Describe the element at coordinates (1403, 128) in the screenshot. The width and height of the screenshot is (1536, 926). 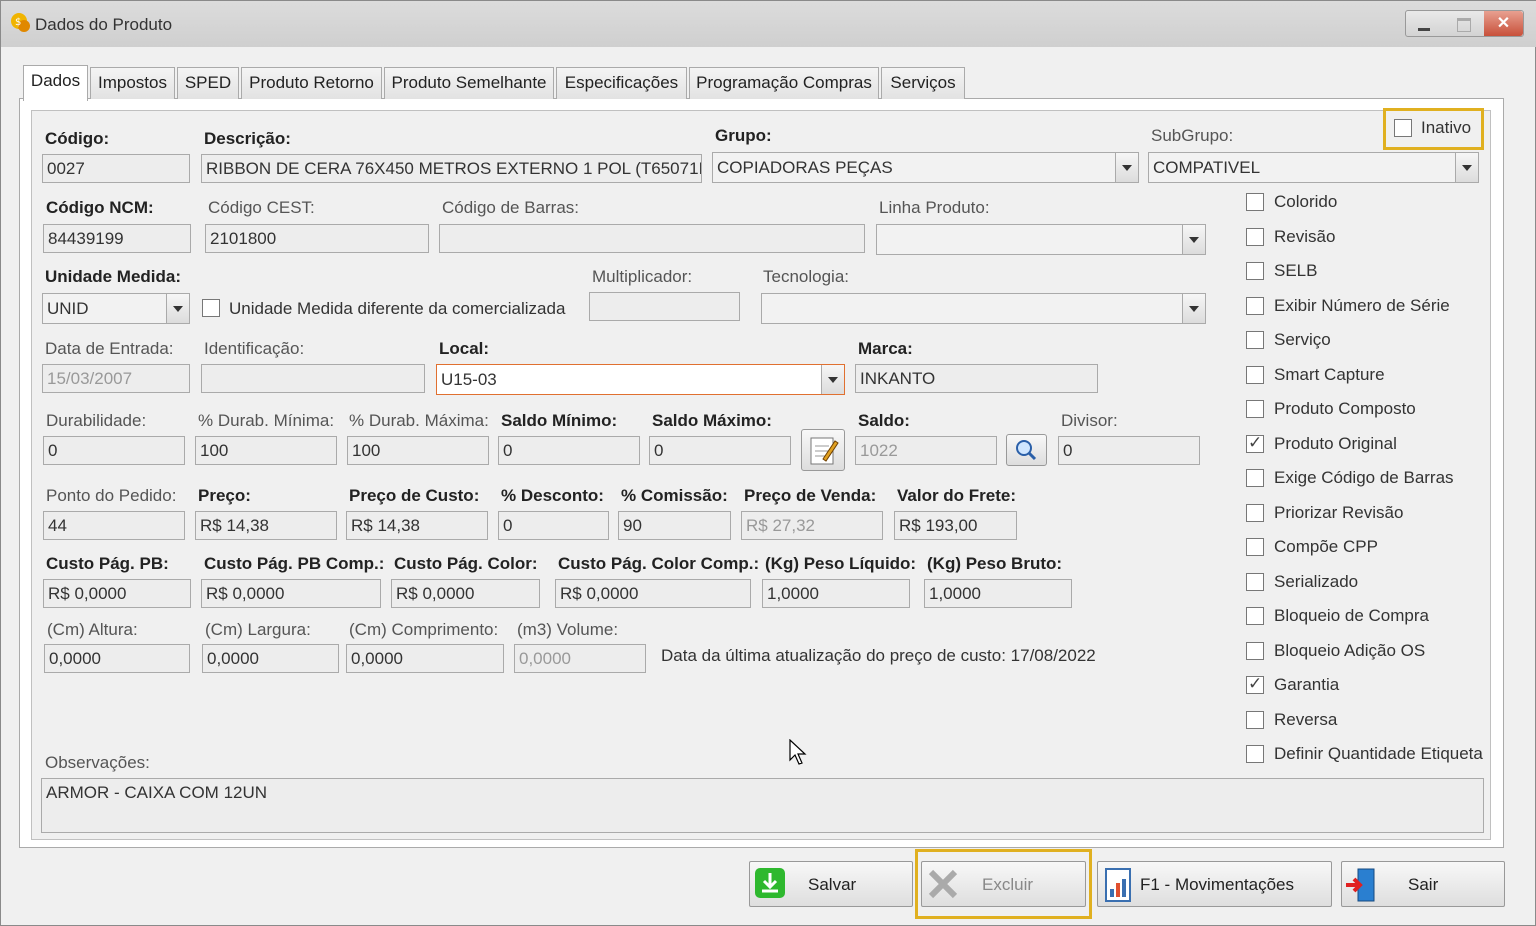
I see `inativo-checkbox` at that location.